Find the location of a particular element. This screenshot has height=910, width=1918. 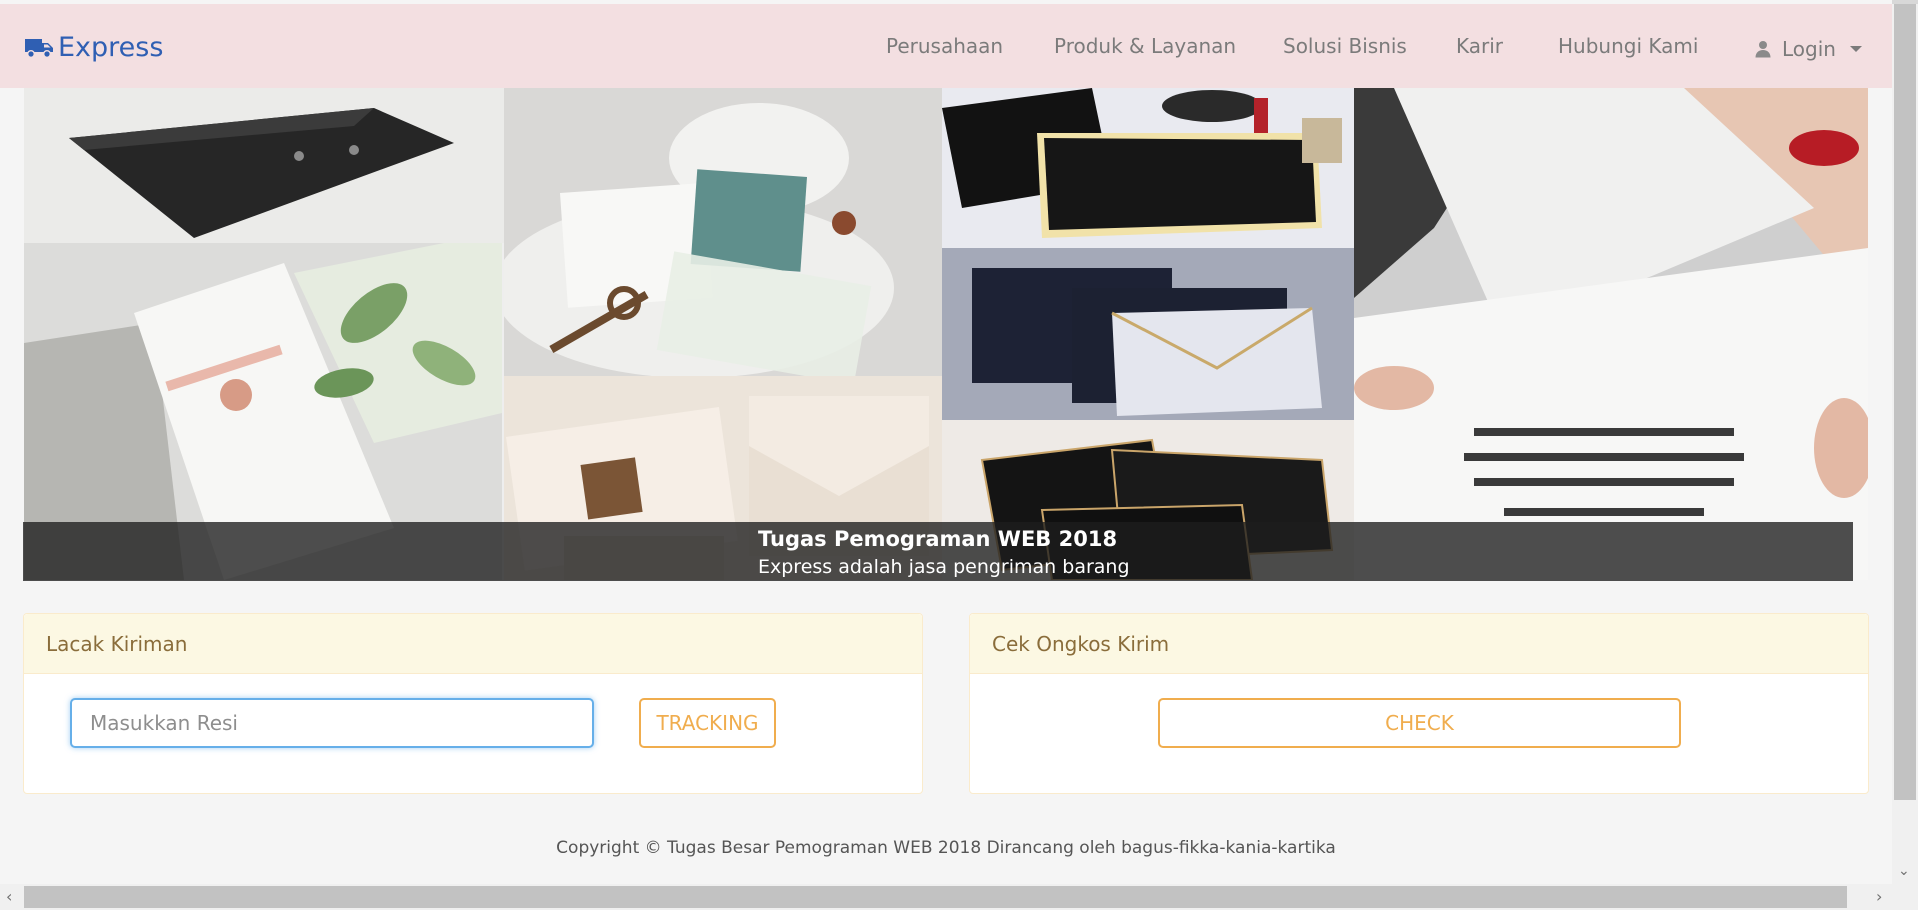

login-dropdown: Login is located at coordinates (1808, 49).